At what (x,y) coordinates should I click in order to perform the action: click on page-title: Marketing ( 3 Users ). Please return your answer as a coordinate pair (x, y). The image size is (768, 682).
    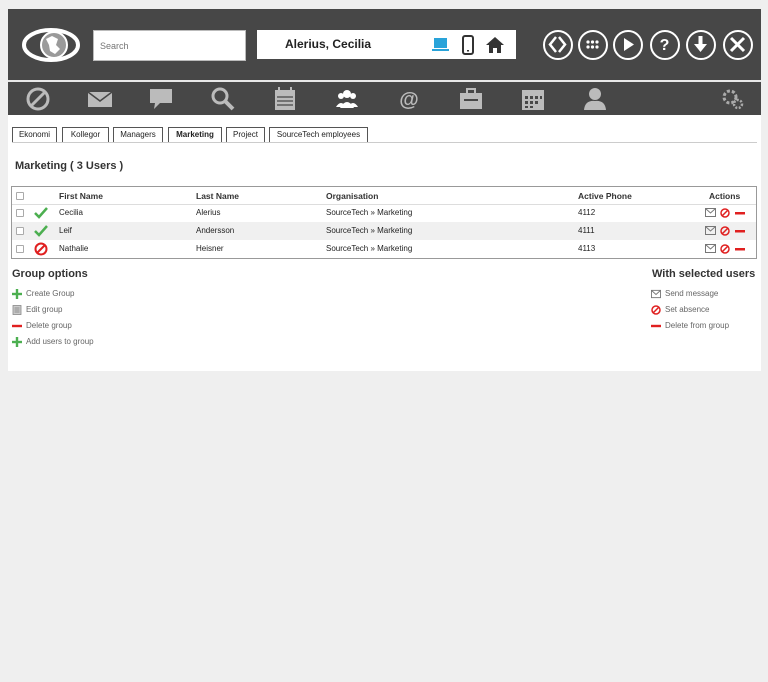
    Looking at the image, I should click on (69, 166).